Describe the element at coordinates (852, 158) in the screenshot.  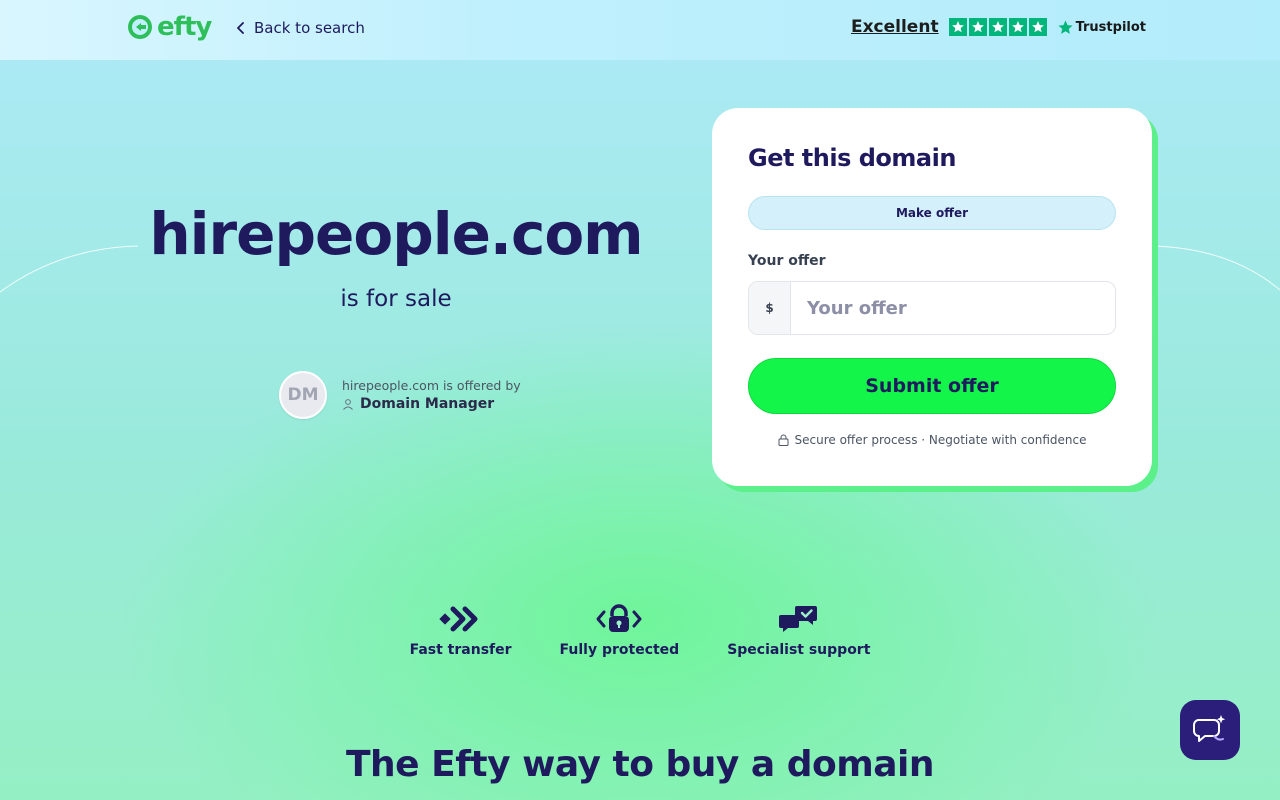
I see `card-title: Get this domain` at that location.